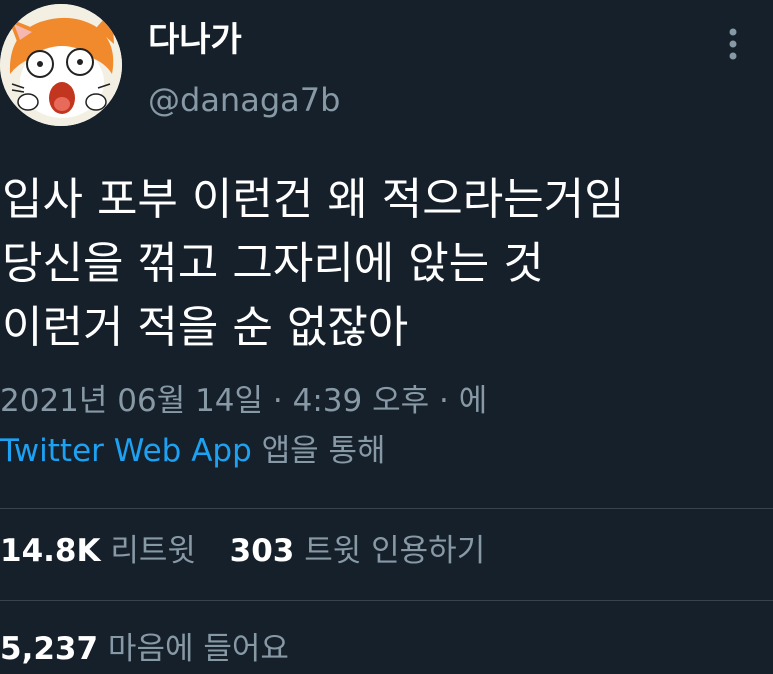  Describe the element at coordinates (361, 401) in the screenshot. I see `tweet-time: 4:39 오후` at that location.